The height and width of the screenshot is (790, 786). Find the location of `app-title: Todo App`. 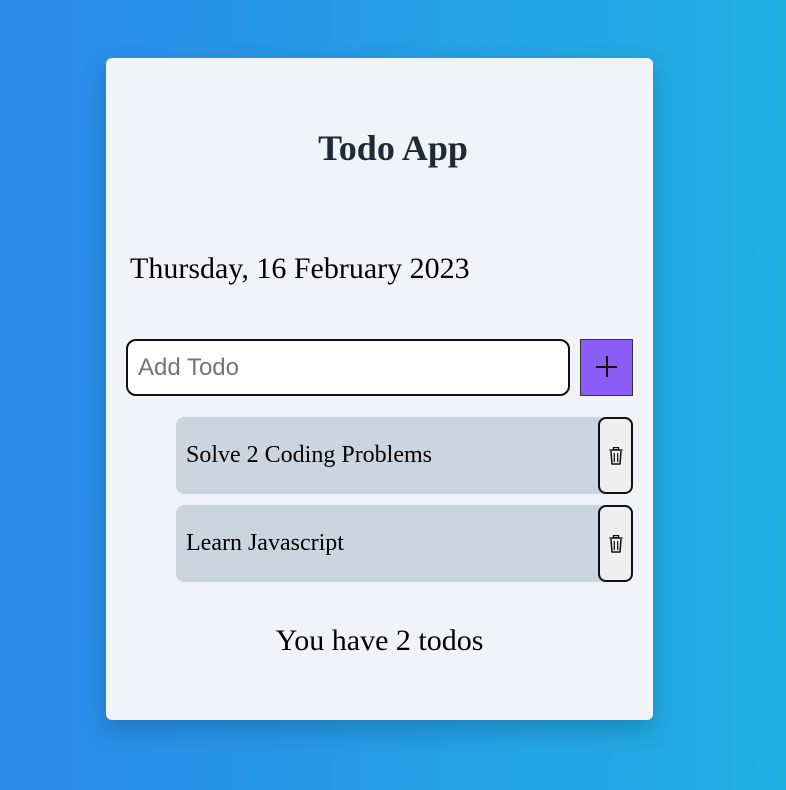

app-title: Todo App is located at coordinates (393, 148).